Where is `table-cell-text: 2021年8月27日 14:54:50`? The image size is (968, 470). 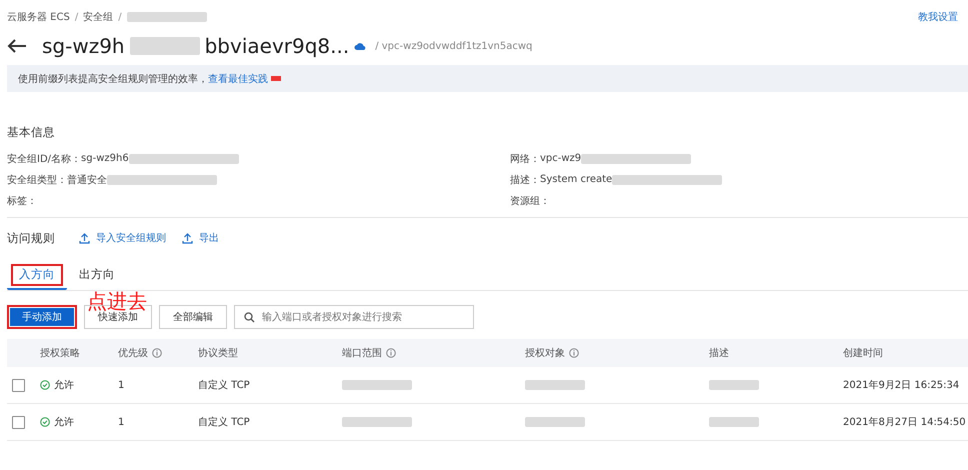 table-cell-text: 2021年8月27日 14:54:50 is located at coordinates (905, 422).